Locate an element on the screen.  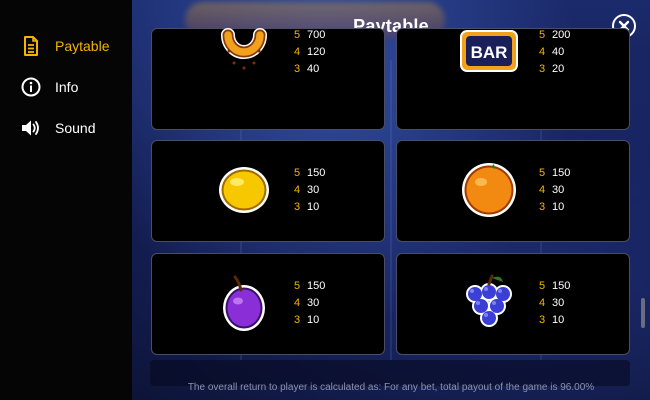
speaker-icon is located at coordinates (31, 128).